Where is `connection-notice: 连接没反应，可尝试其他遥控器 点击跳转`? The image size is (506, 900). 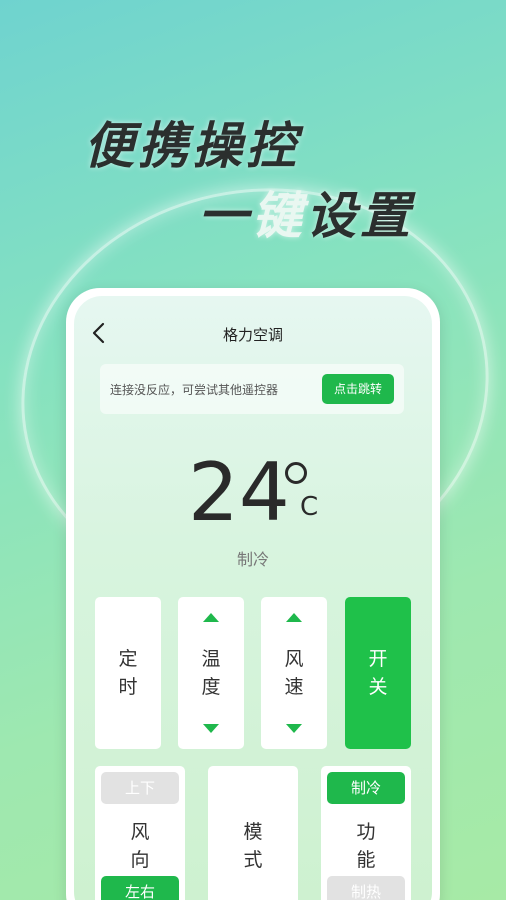 connection-notice: 连接没反应，可尝试其他遥控器 点击跳转 is located at coordinates (252, 389).